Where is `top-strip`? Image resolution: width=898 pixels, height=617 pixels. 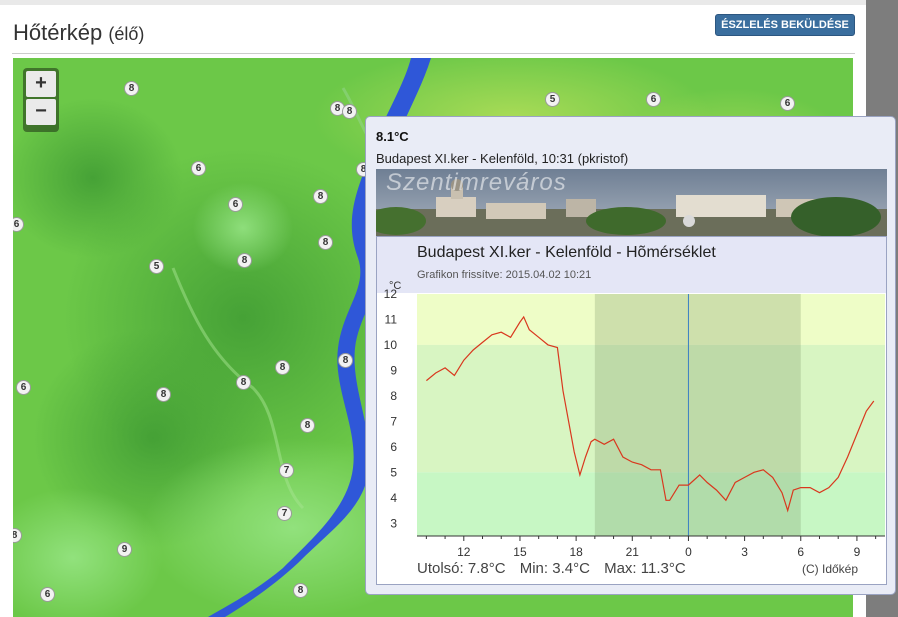 top-strip is located at coordinates (433, 2).